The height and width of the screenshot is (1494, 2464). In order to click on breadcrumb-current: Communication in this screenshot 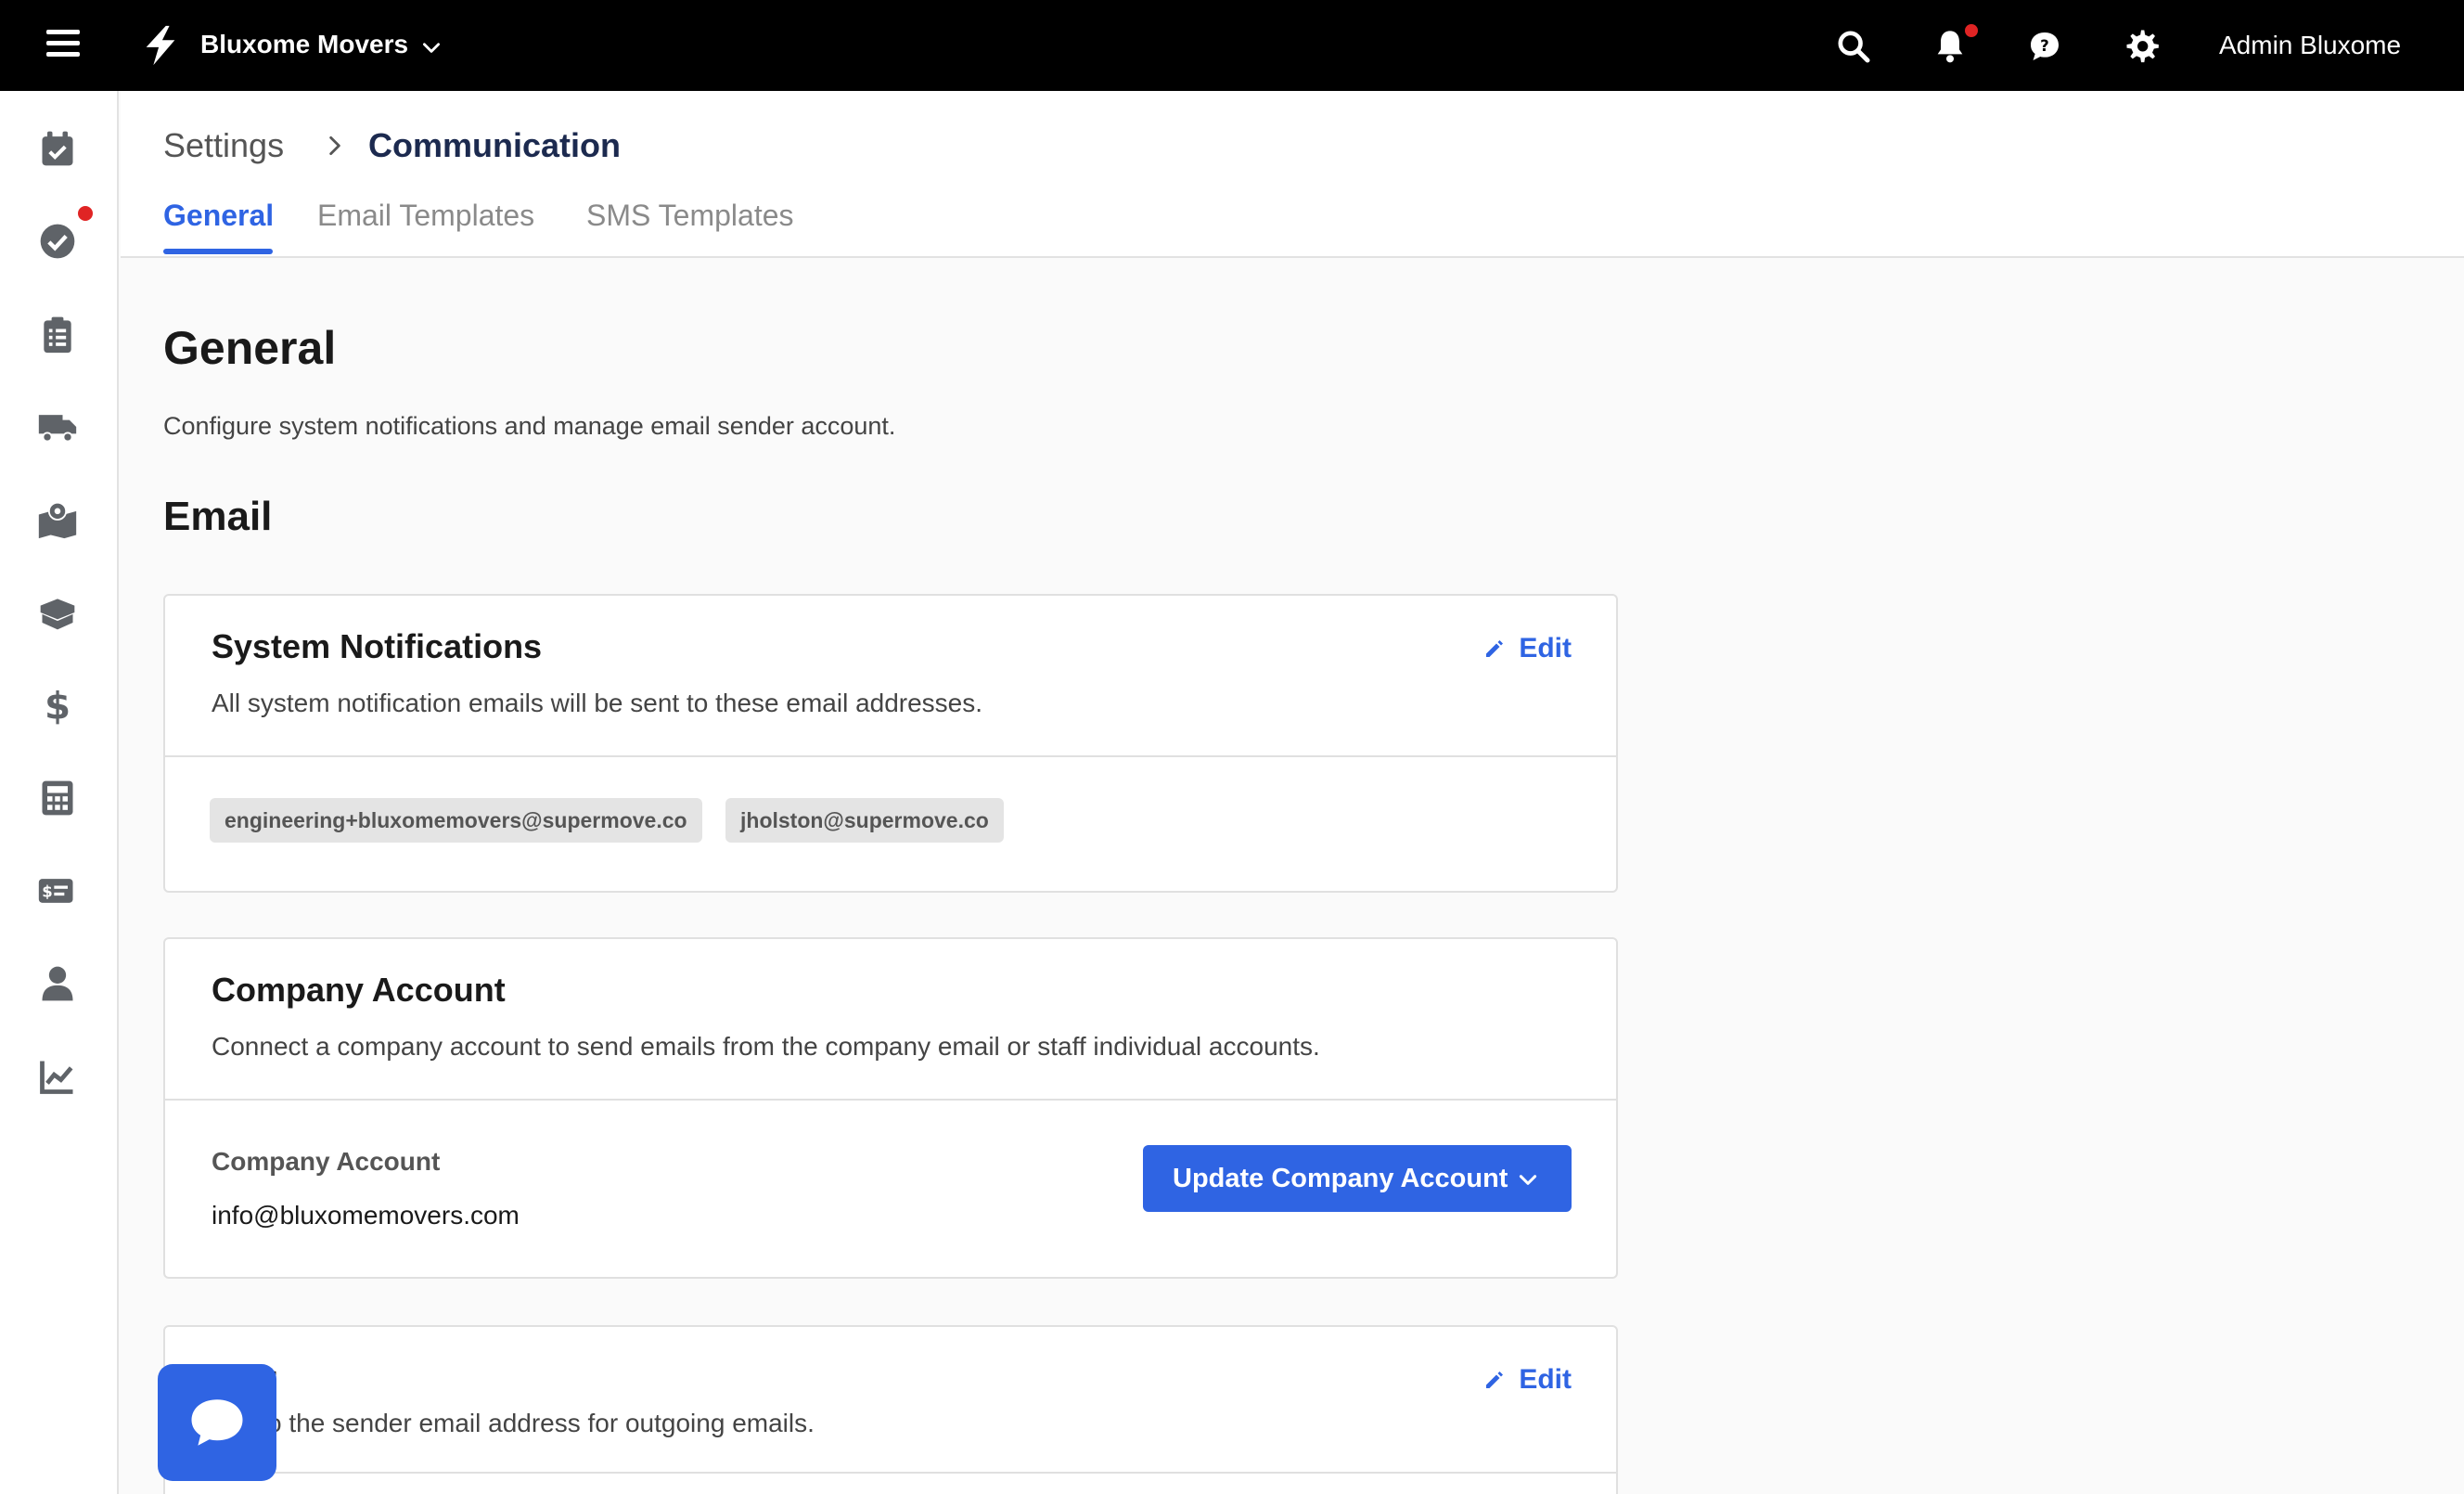, I will do `click(495, 145)`.